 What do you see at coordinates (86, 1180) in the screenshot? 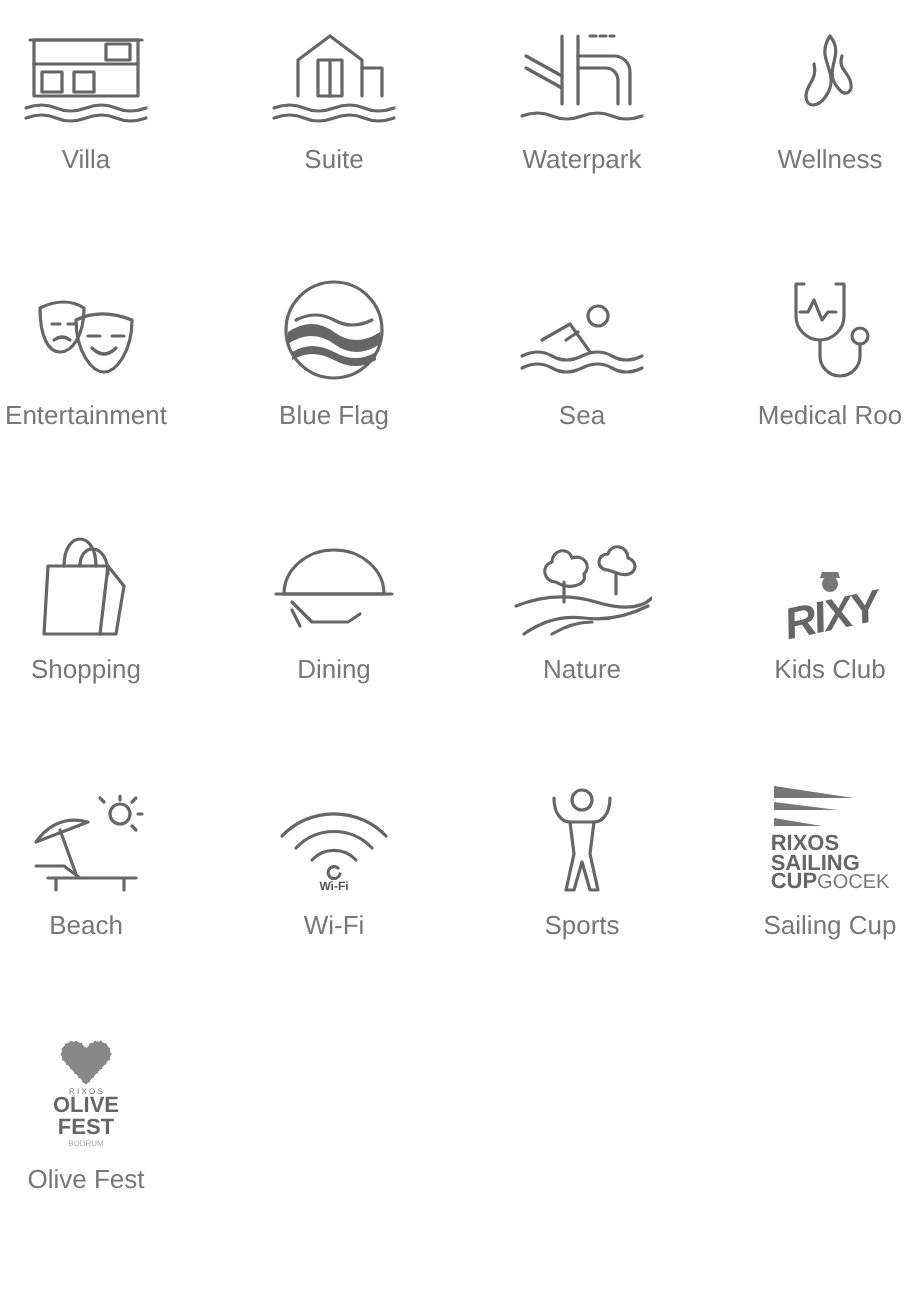
I see `amenity-label: Olive Fest` at bounding box center [86, 1180].